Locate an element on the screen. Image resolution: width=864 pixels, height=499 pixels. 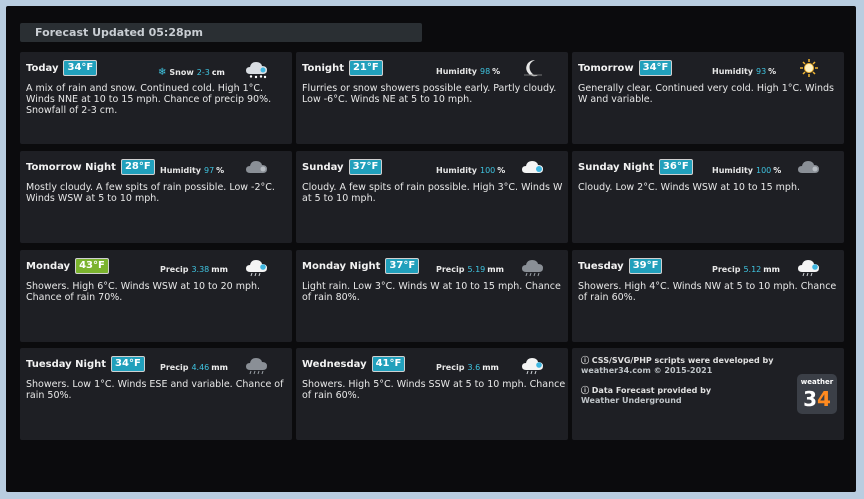
period-label: Today is located at coordinates (42, 68).